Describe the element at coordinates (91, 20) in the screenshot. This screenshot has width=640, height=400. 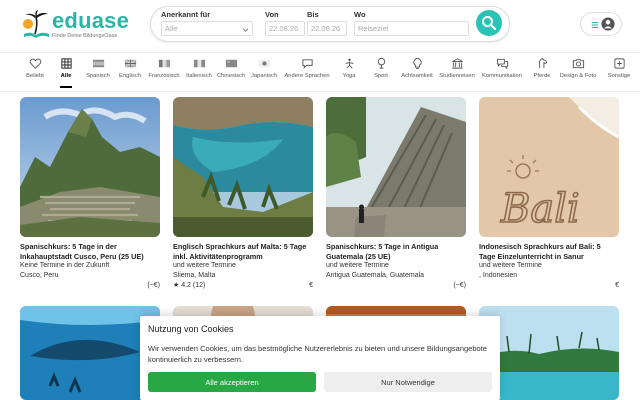
I see `logo-wordmark: eduase` at that location.